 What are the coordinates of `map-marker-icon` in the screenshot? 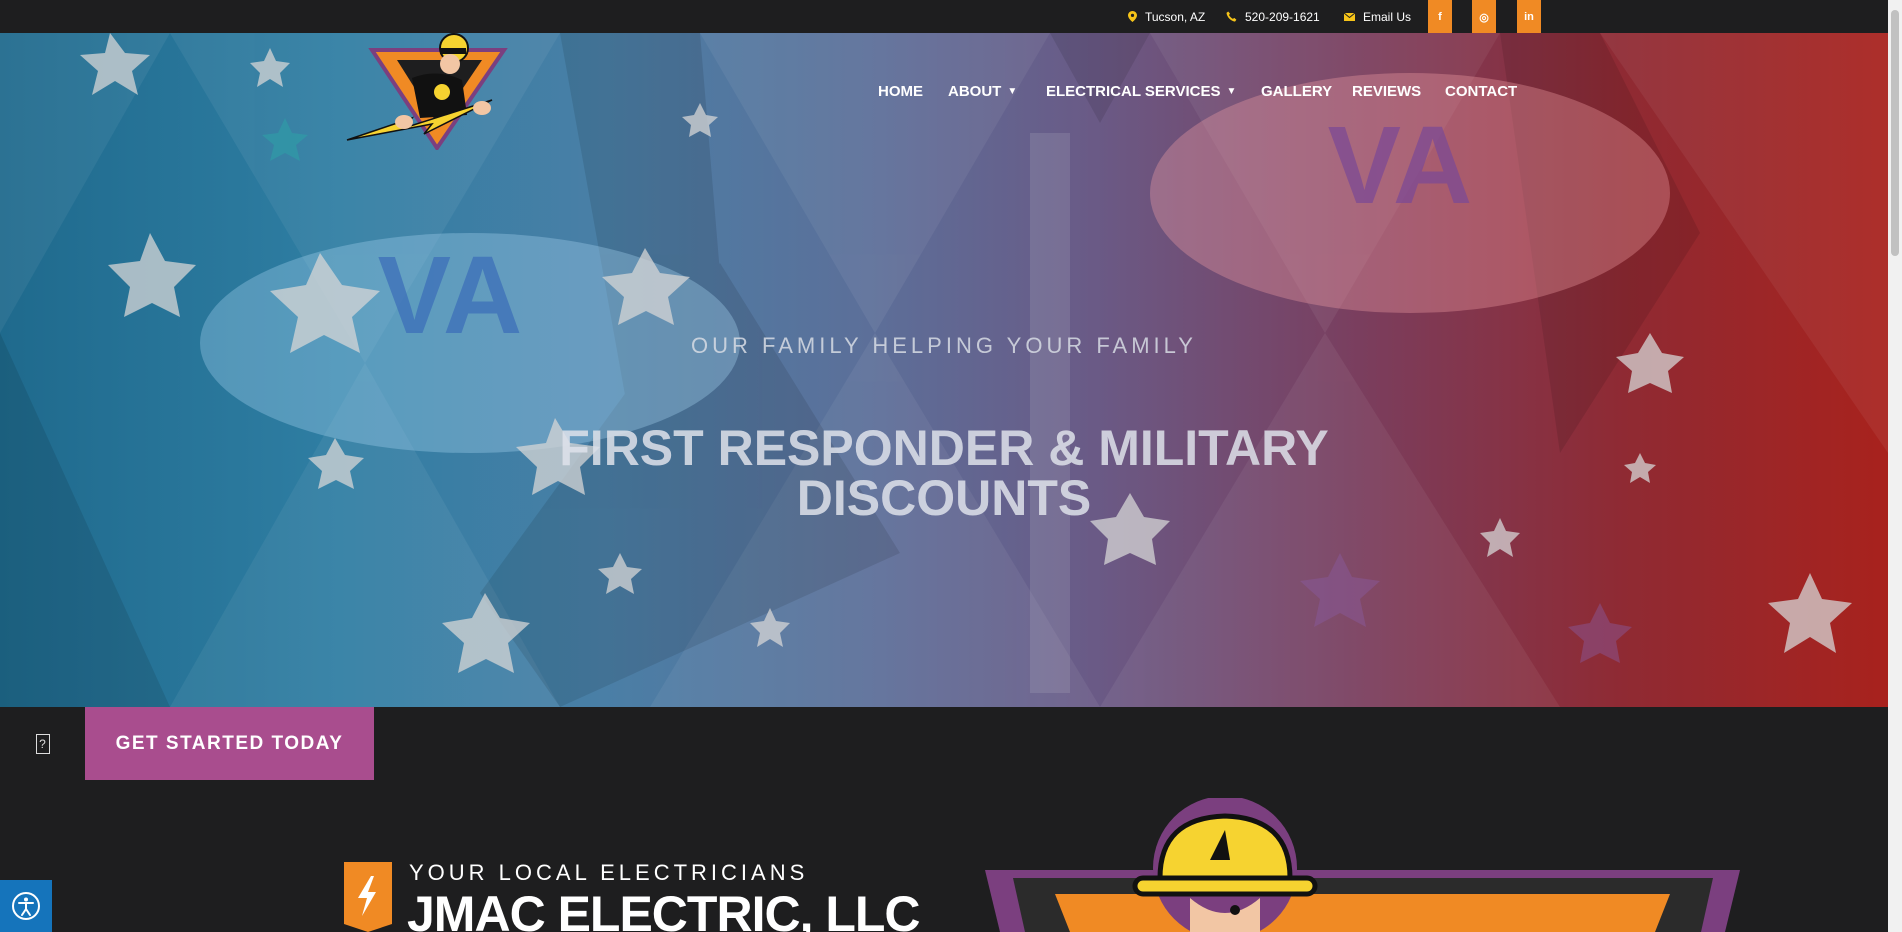 It's located at (1132, 16).